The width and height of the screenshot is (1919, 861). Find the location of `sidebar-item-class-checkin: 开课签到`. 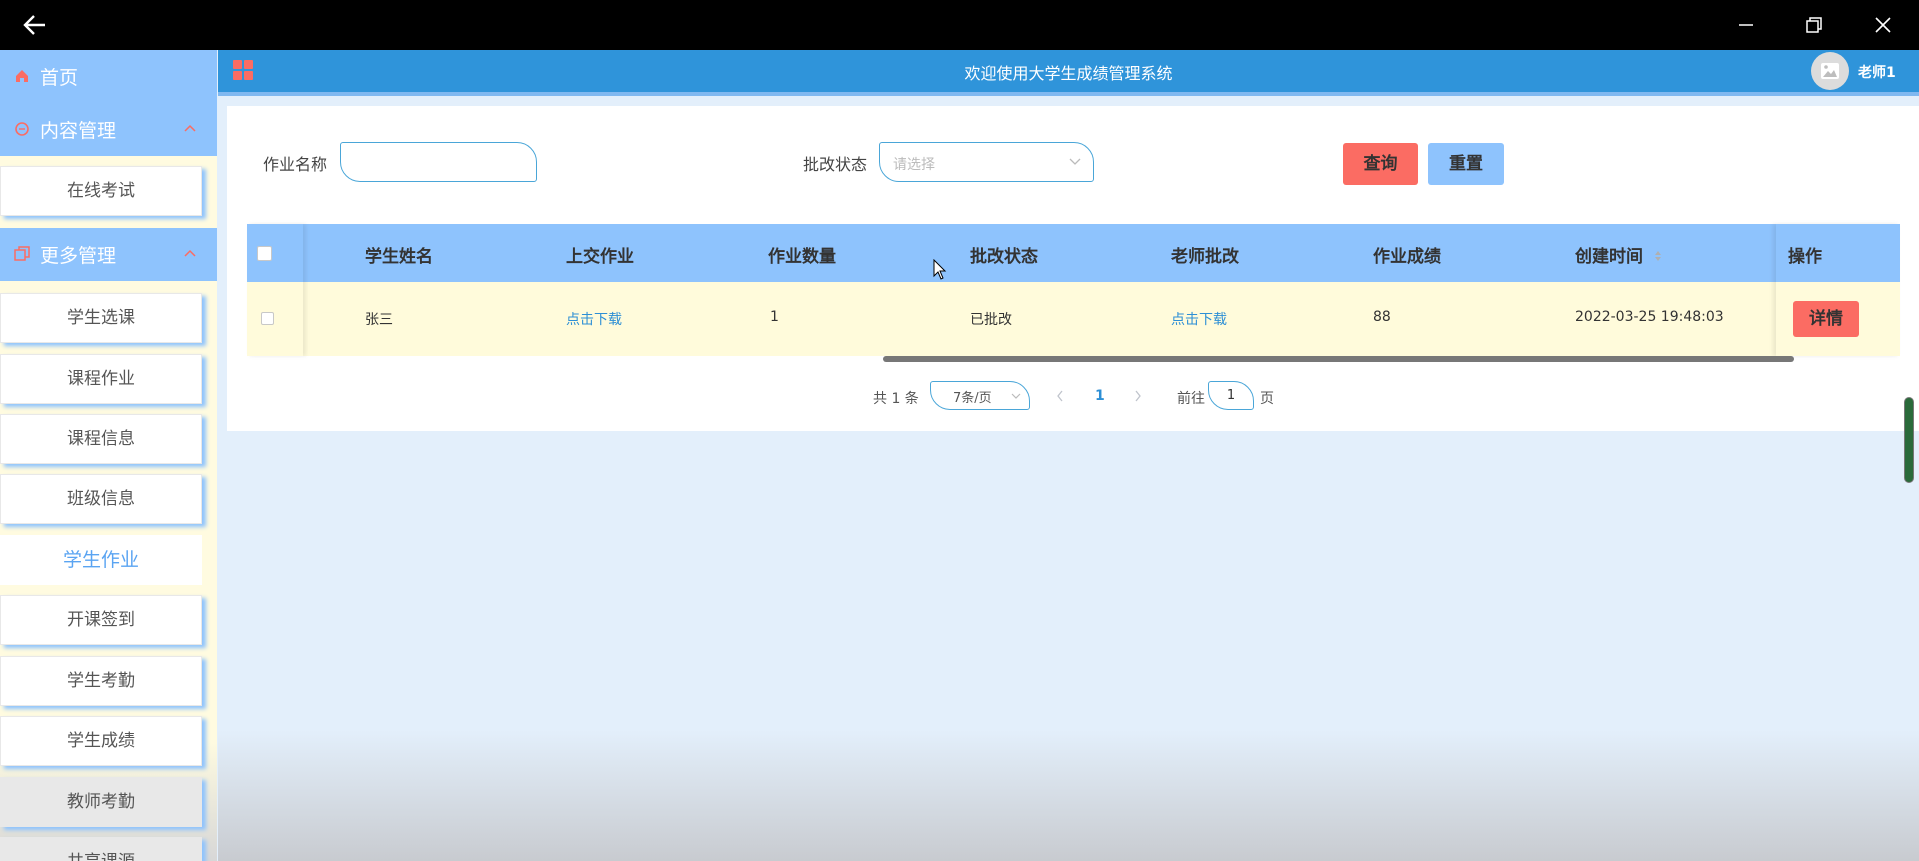

sidebar-item-class-checkin: 开课签到 is located at coordinates (101, 620).